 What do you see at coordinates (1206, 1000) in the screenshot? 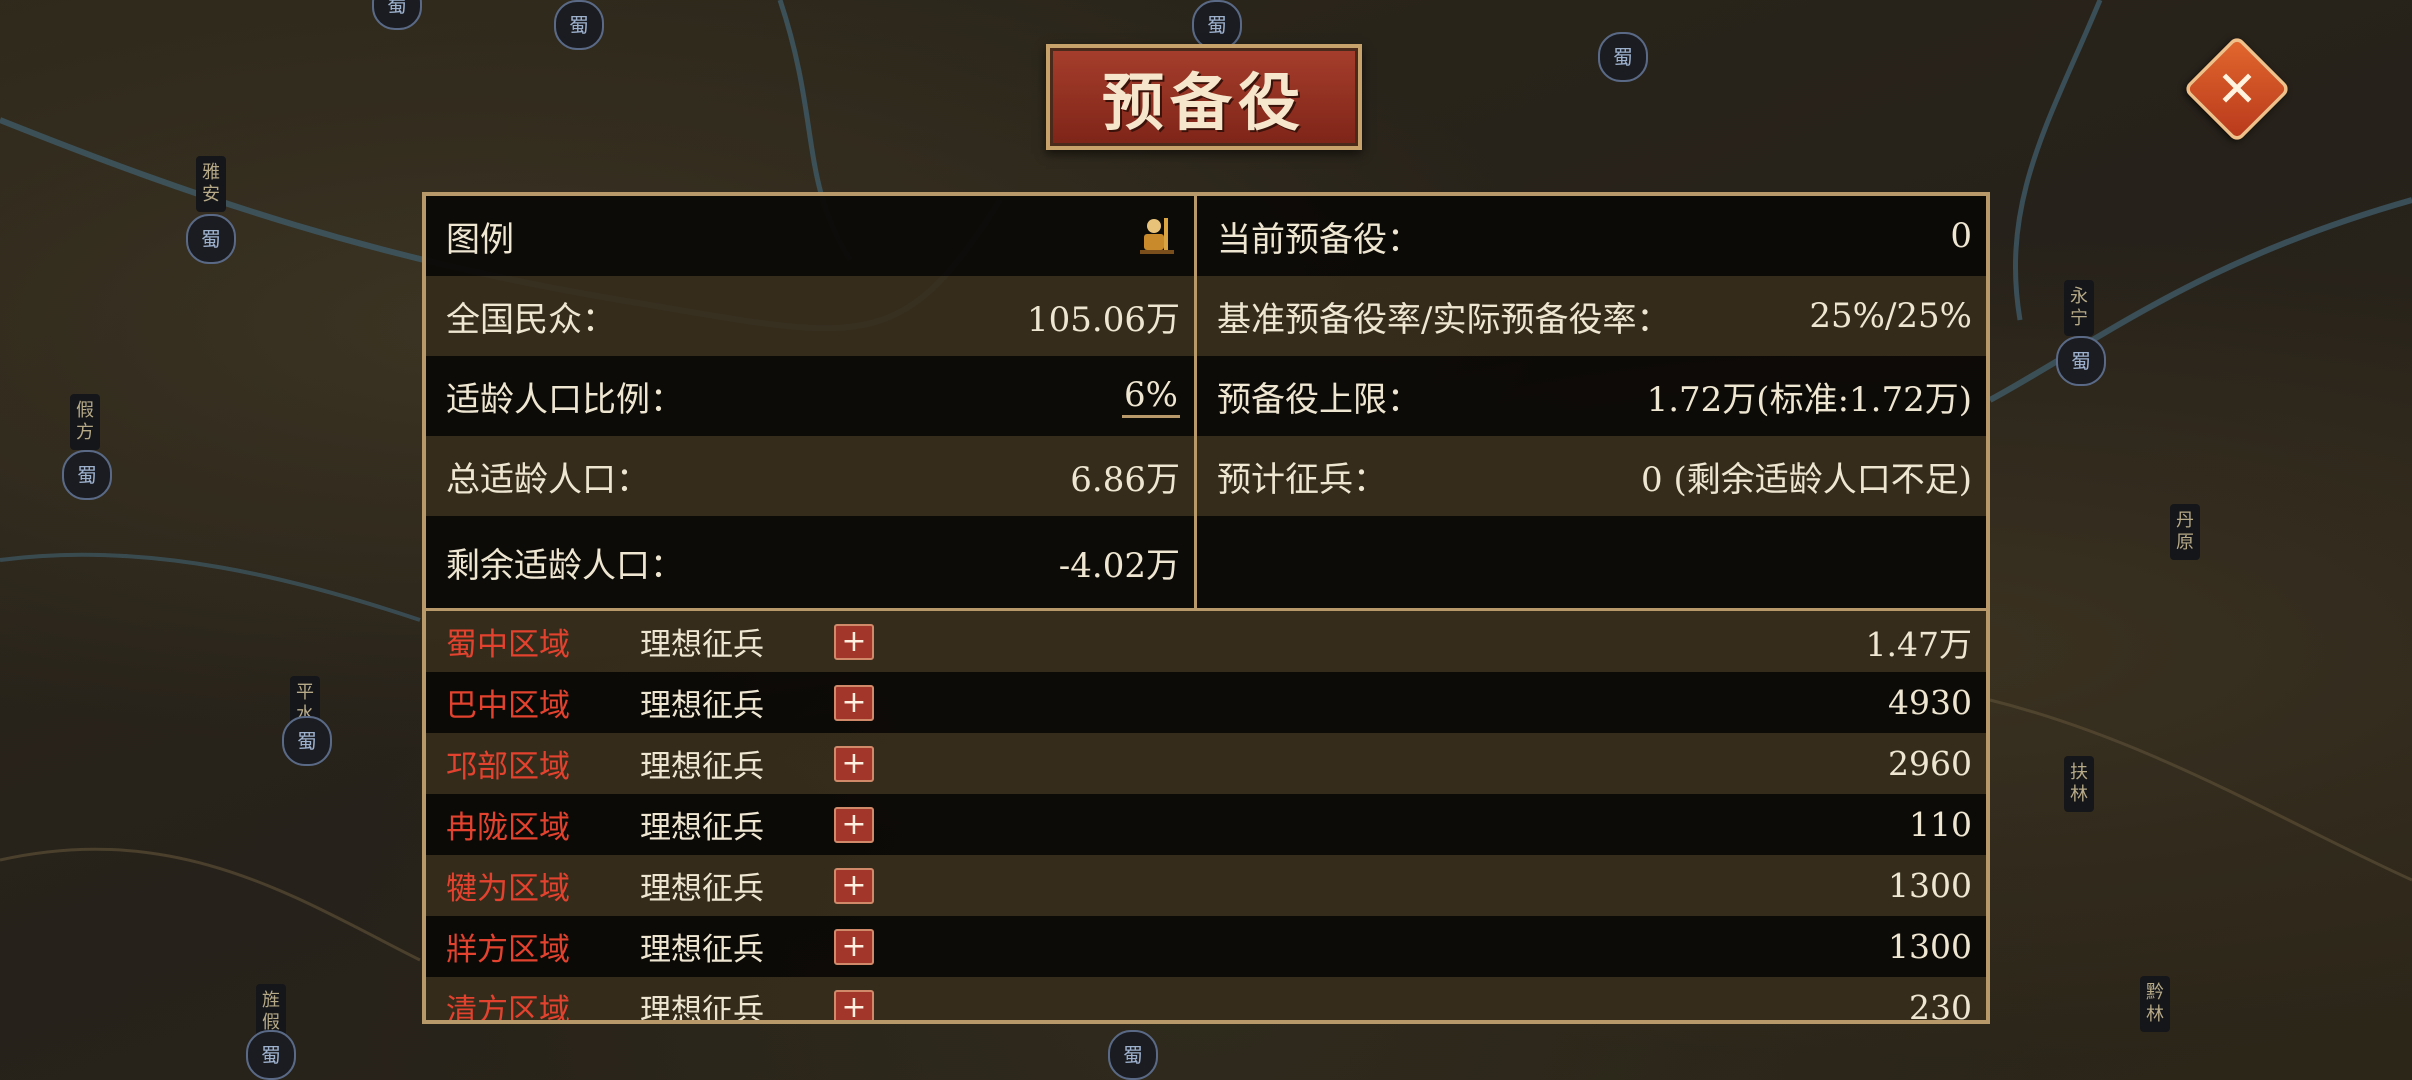
I see `region-row: 清方区域 理想征兵 + 230` at bounding box center [1206, 1000].